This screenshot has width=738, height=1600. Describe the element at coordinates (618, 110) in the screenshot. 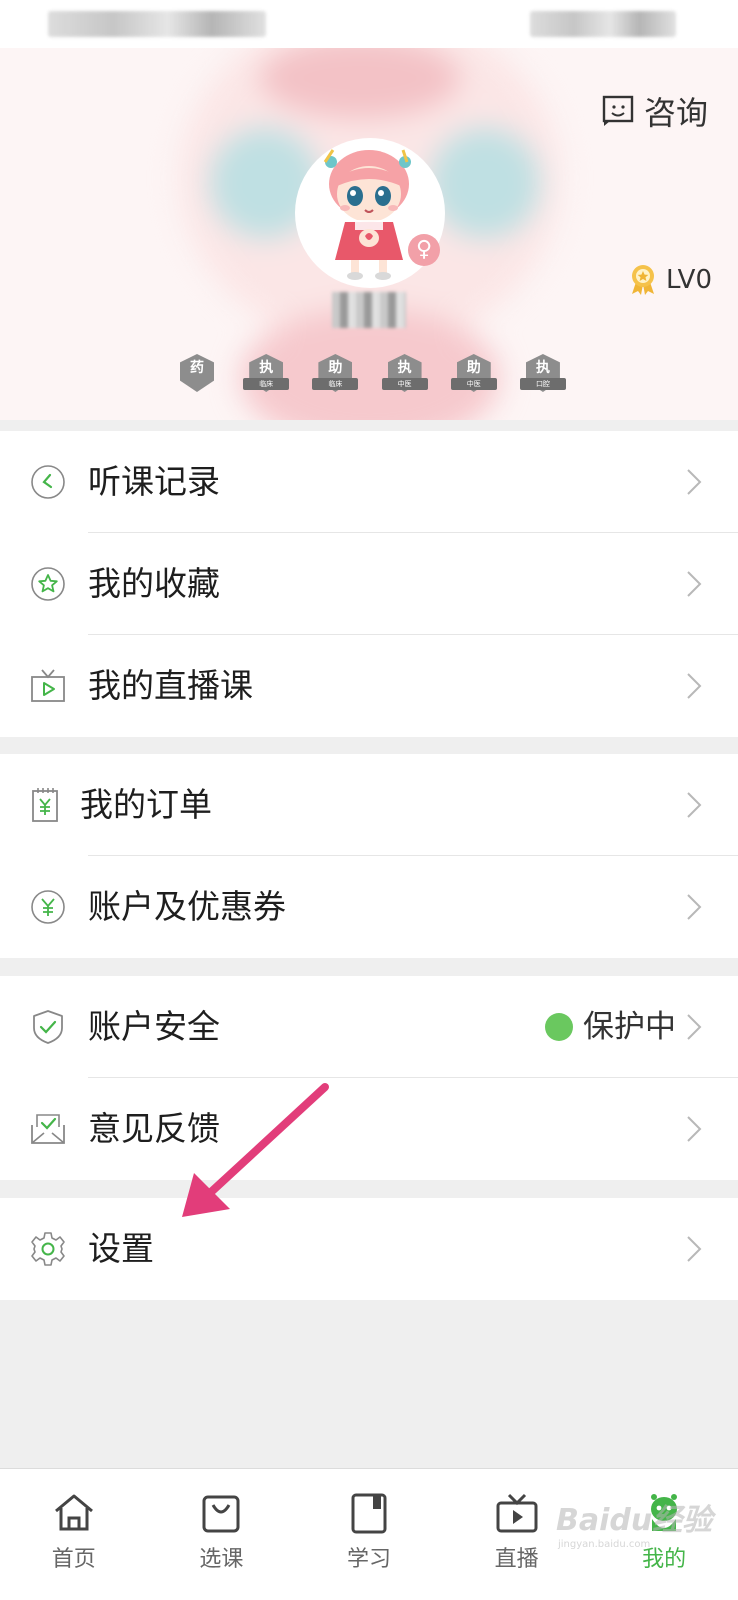

I see `chat-icon` at that location.